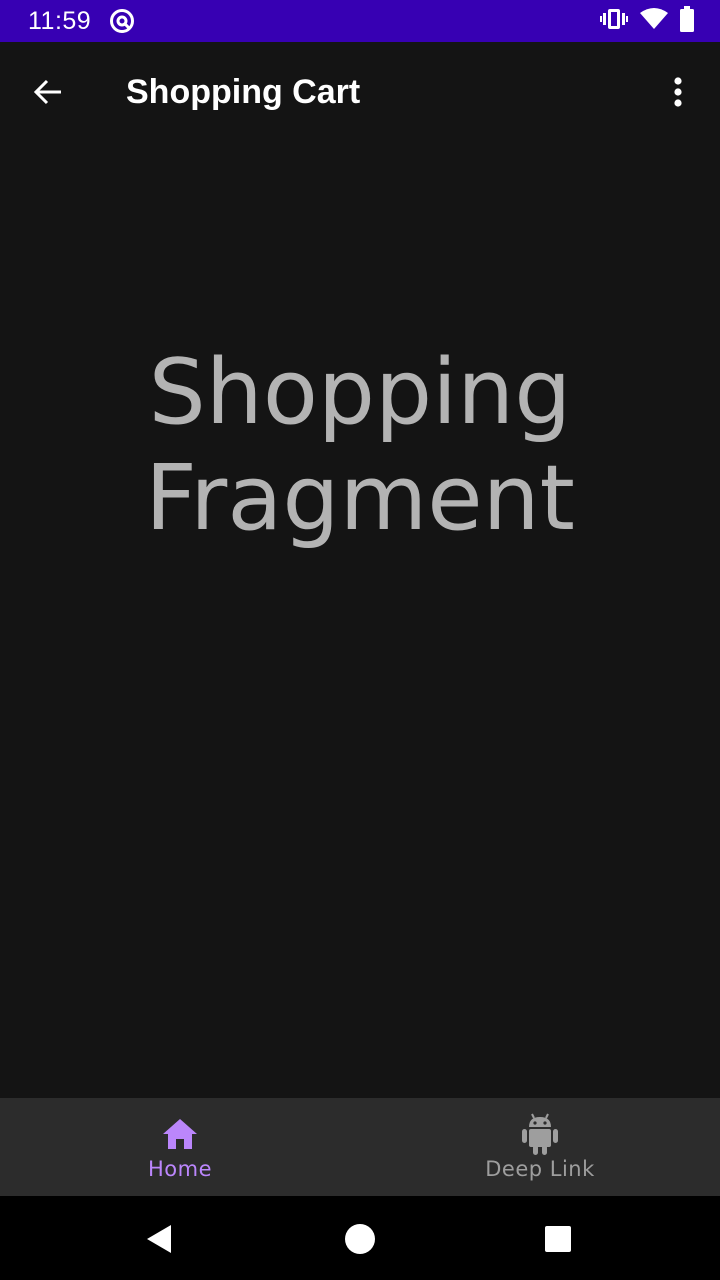 The height and width of the screenshot is (1280, 720). I want to click on status-time: 11:59, so click(60, 21).